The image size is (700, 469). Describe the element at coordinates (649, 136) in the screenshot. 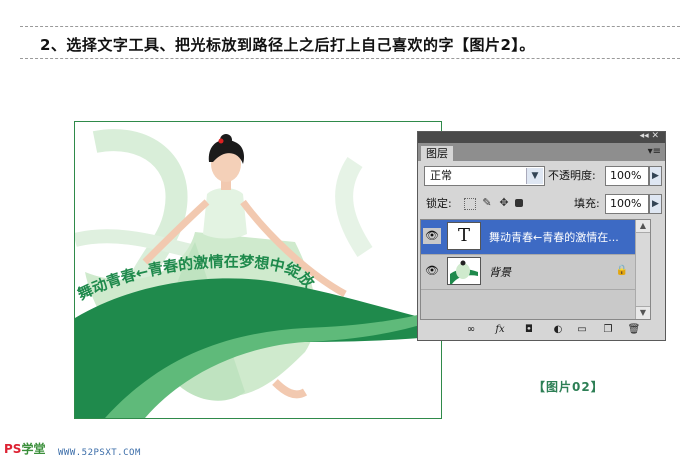

I see `panel-controls: ◂◂ ✕` at that location.